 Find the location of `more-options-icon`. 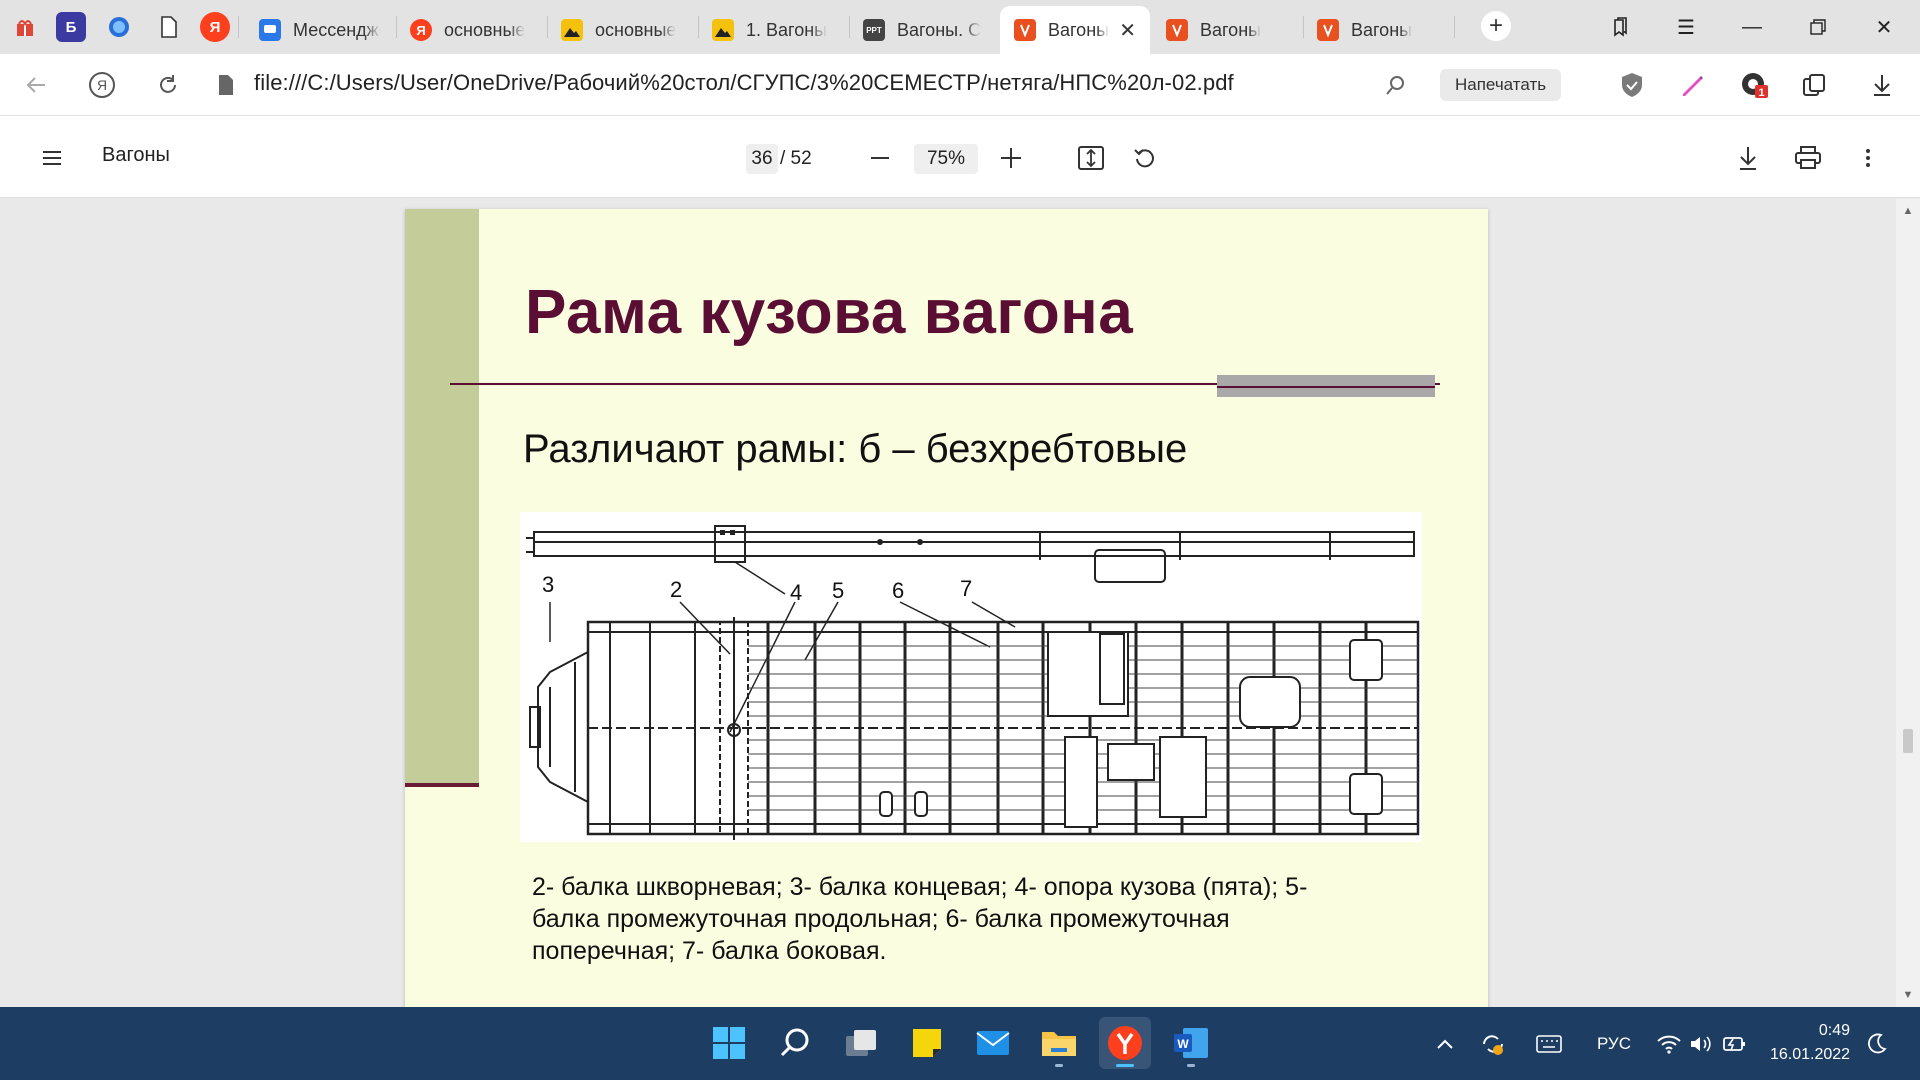

more-options-icon is located at coordinates (1868, 158).